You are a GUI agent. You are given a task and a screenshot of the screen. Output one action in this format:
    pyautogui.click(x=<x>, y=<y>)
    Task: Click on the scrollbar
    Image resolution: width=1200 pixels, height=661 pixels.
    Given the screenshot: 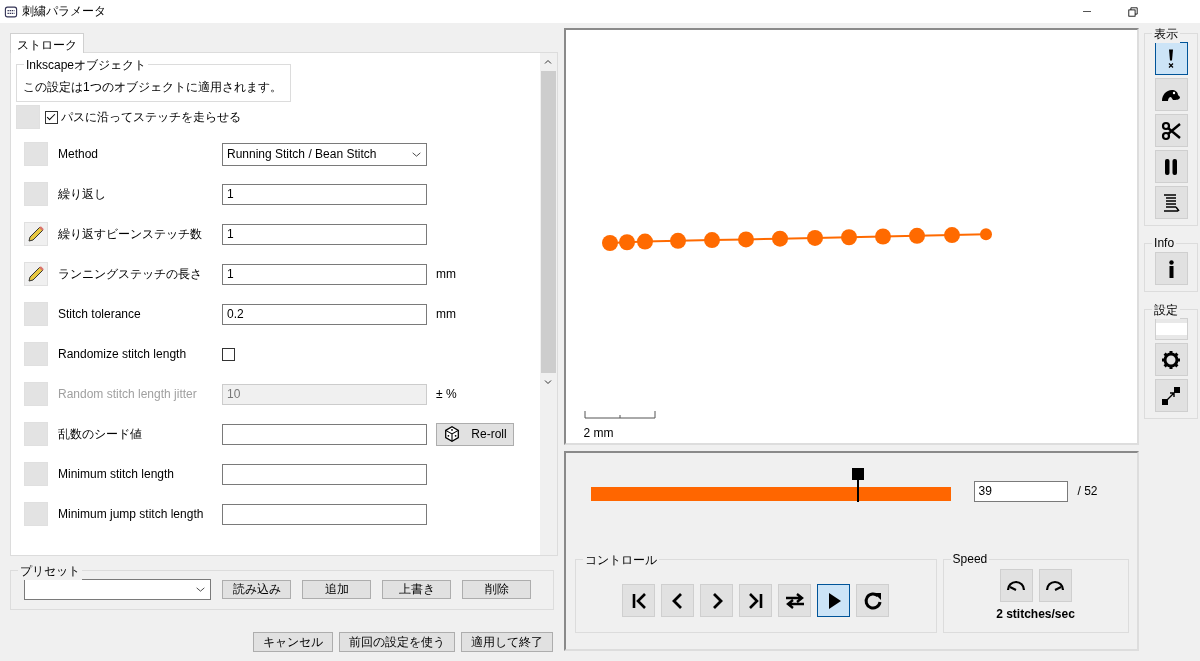 What is the action you would take?
    pyautogui.click(x=548, y=304)
    